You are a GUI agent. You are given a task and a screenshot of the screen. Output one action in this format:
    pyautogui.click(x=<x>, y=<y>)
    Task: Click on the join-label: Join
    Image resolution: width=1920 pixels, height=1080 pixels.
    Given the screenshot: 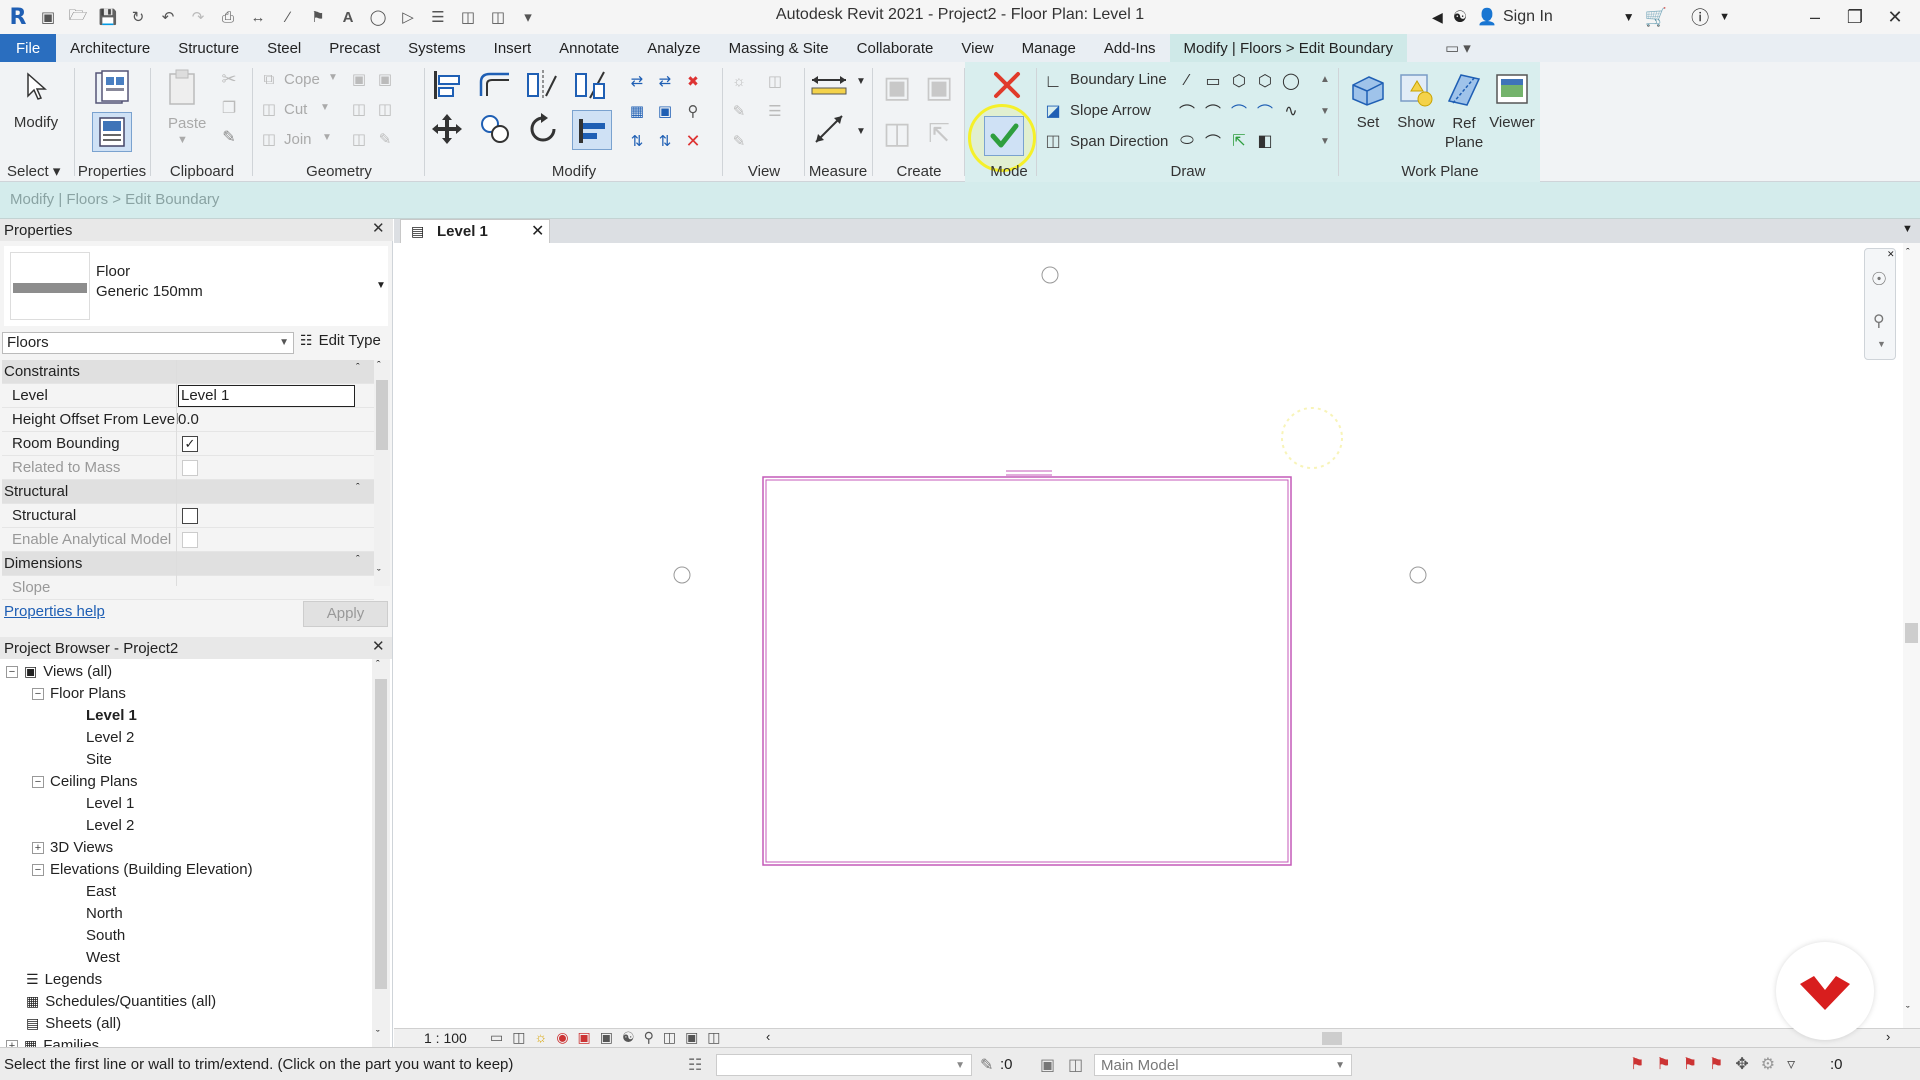 What is the action you would take?
    pyautogui.click(x=298, y=139)
    